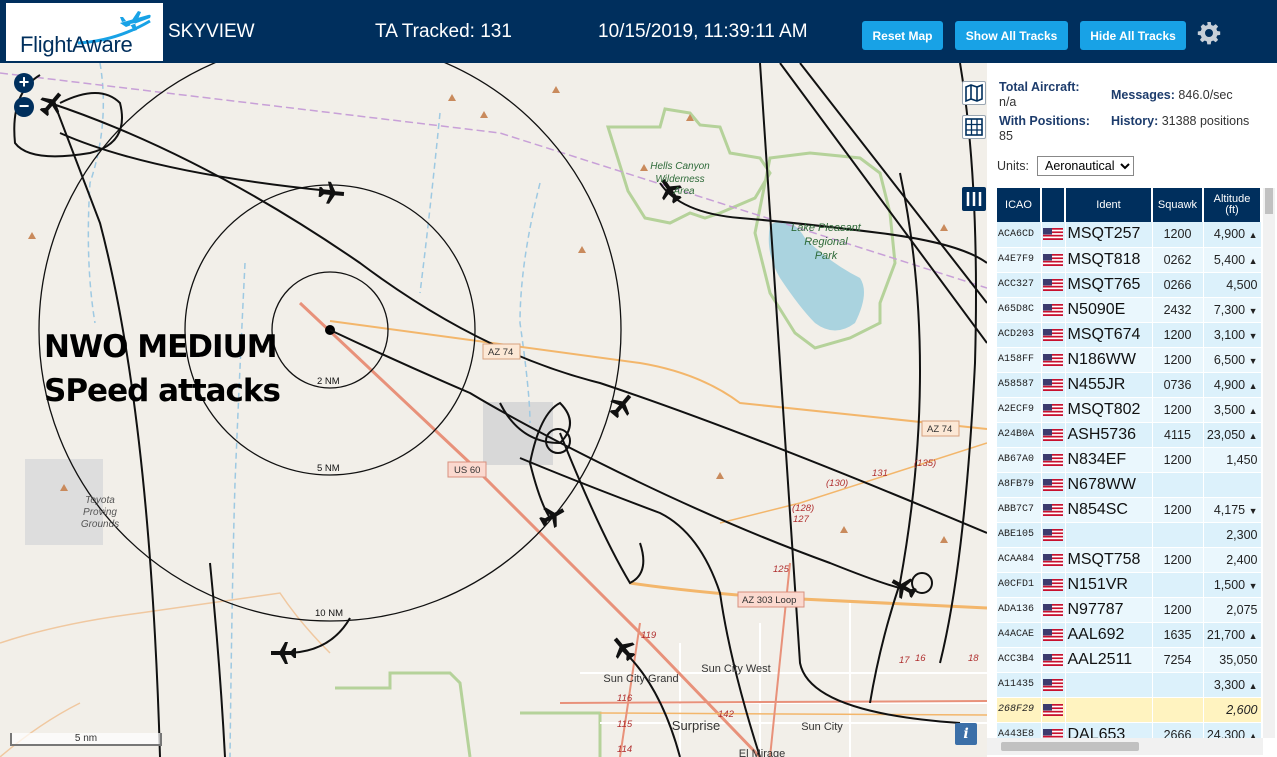 The image size is (1277, 757). What do you see at coordinates (1109, 260) in the screenshot?
I see `cell-ident: MSQT818` at bounding box center [1109, 260].